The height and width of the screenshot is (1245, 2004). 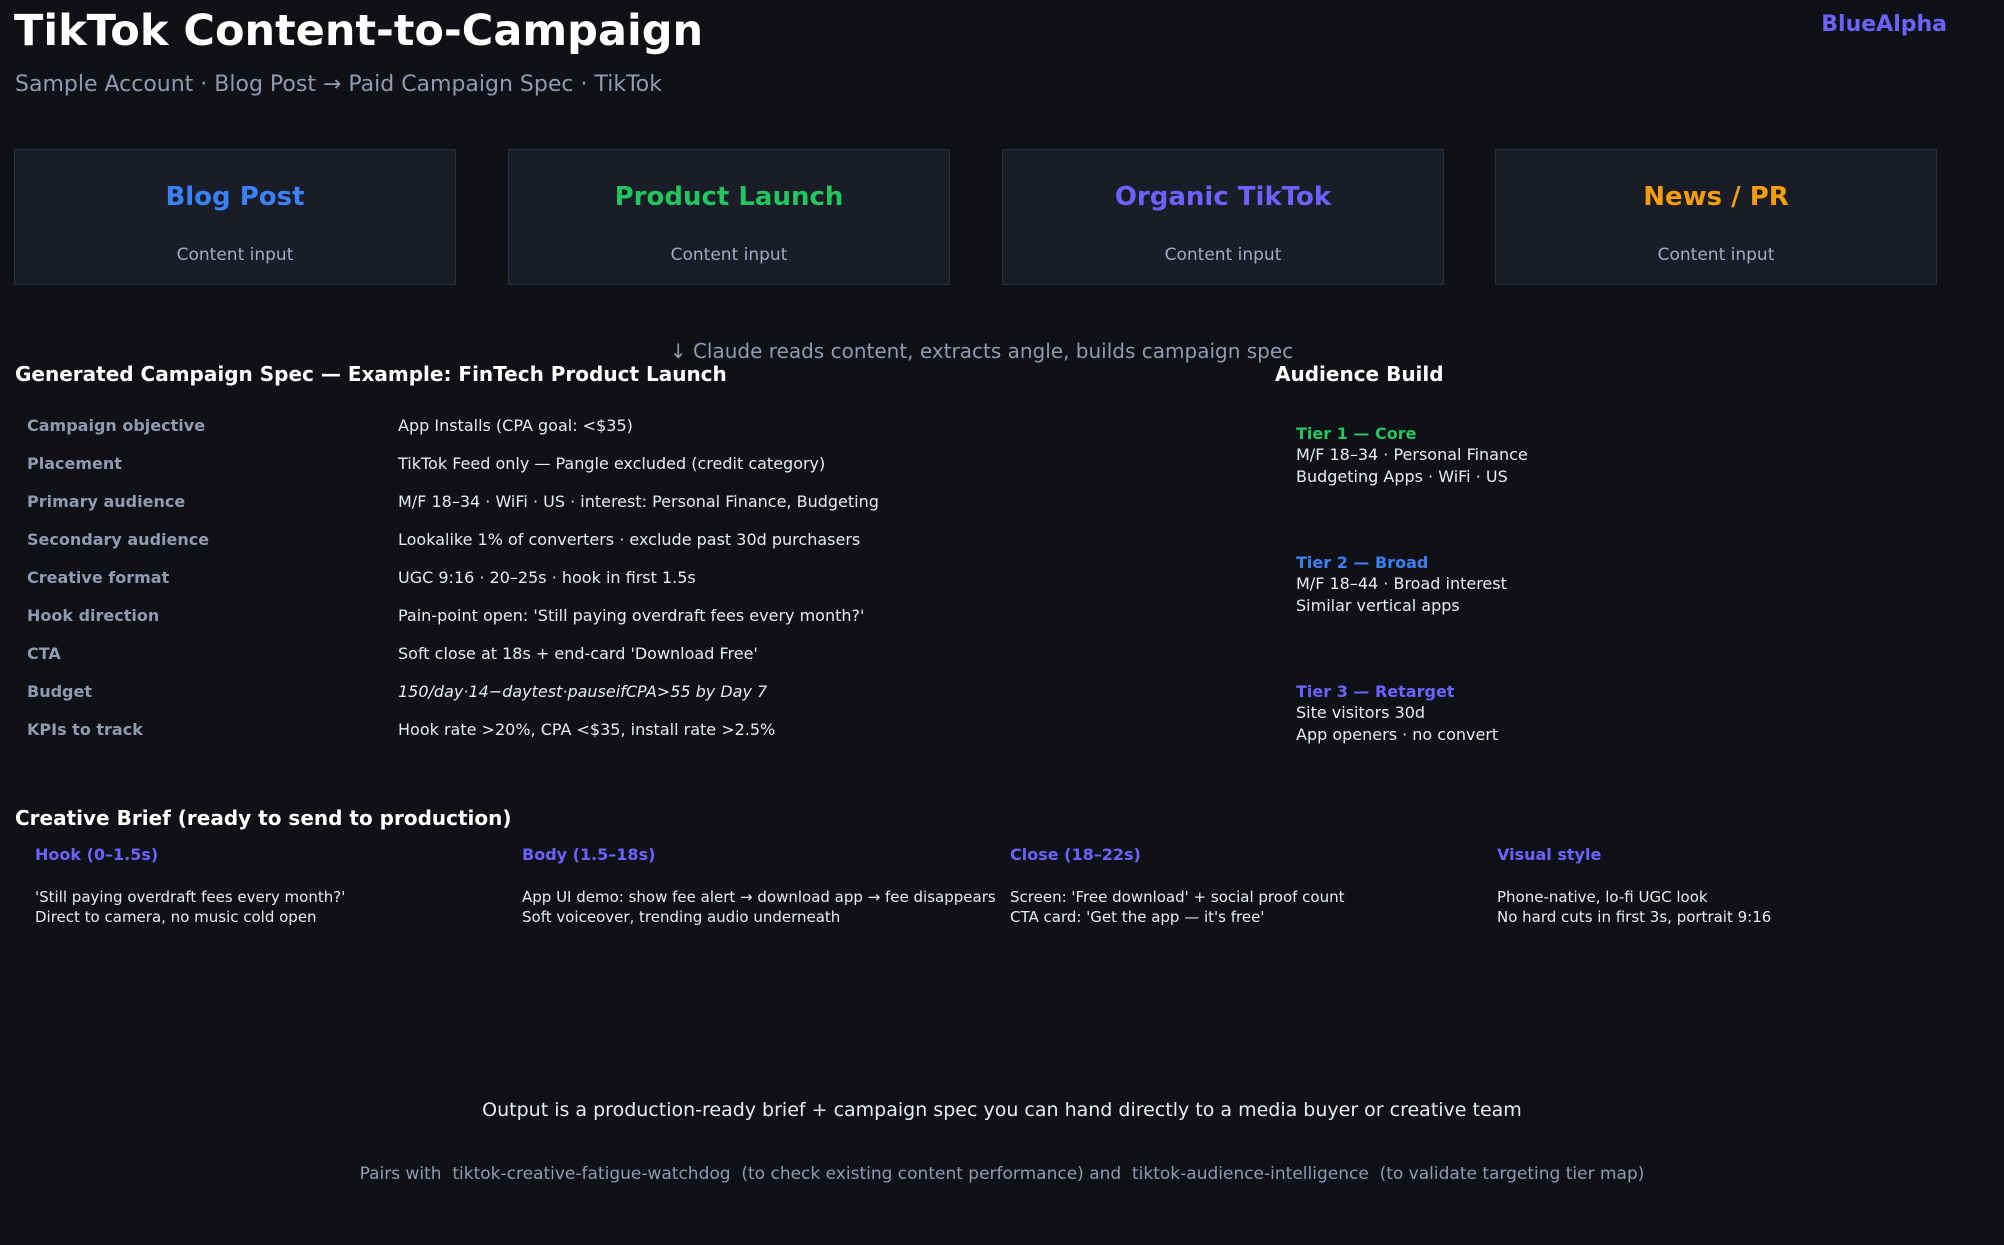 What do you see at coordinates (74, 463) in the screenshot?
I see `spec-label: Placement` at bounding box center [74, 463].